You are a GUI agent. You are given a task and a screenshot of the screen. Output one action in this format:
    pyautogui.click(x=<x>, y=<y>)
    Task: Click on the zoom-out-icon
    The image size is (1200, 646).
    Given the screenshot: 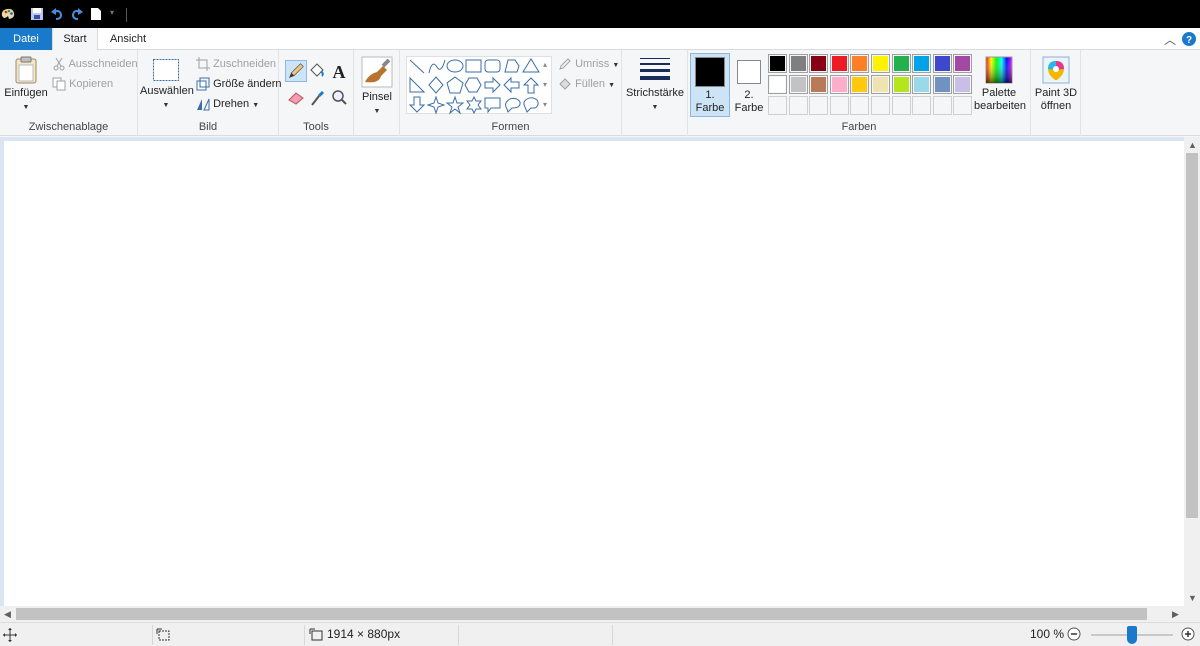 What is the action you would take?
    pyautogui.click(x=1074, y=634)
    